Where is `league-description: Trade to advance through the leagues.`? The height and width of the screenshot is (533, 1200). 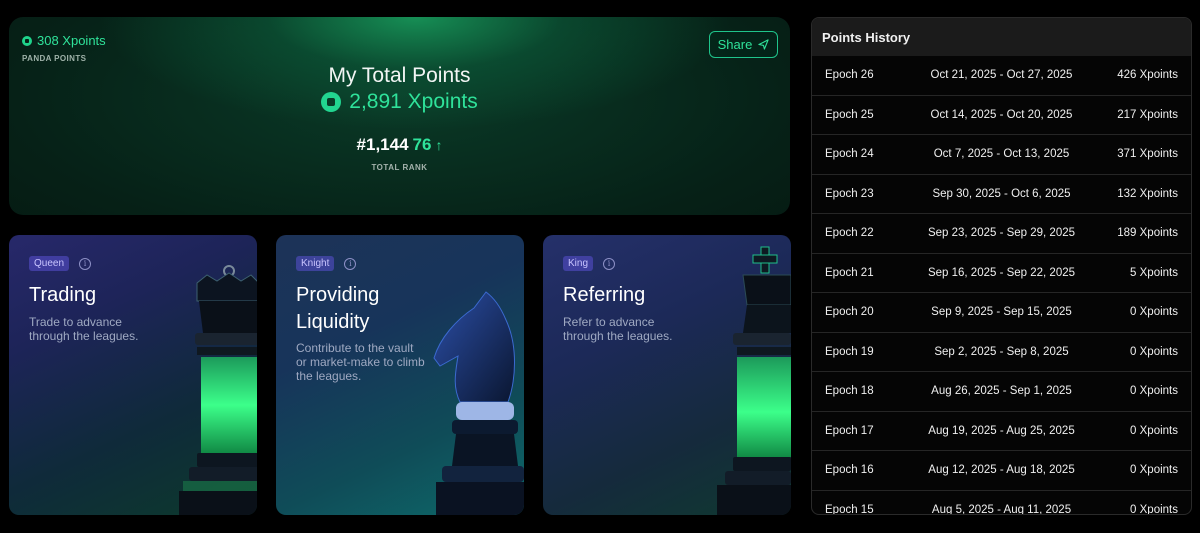 league-description: Trade to advance through the leagues. is located at coordinates (84, 329).